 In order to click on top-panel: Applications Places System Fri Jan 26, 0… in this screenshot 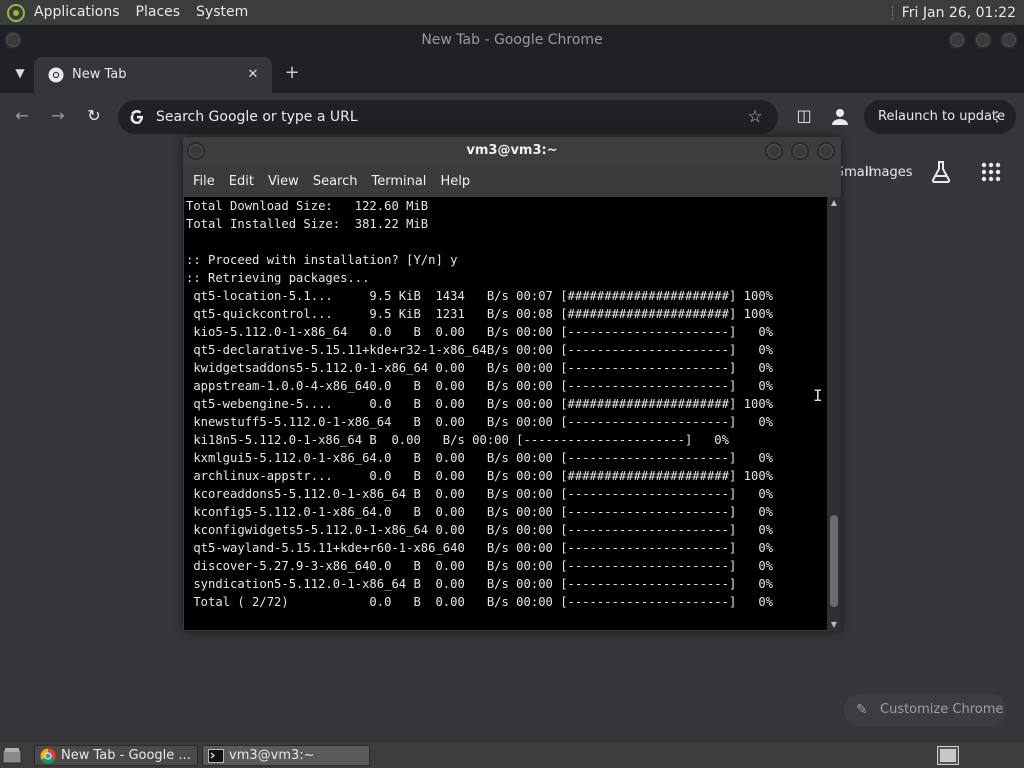, I will do `click(512, 12)`.